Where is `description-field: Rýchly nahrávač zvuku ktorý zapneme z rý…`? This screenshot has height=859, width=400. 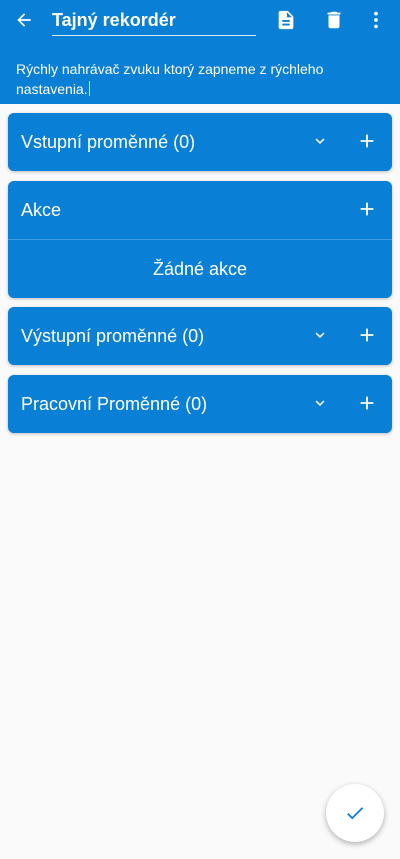 description-field: Rýchly nahrávač zvuku ktorý zapneme z rý… is located at coordinates (196, 79).